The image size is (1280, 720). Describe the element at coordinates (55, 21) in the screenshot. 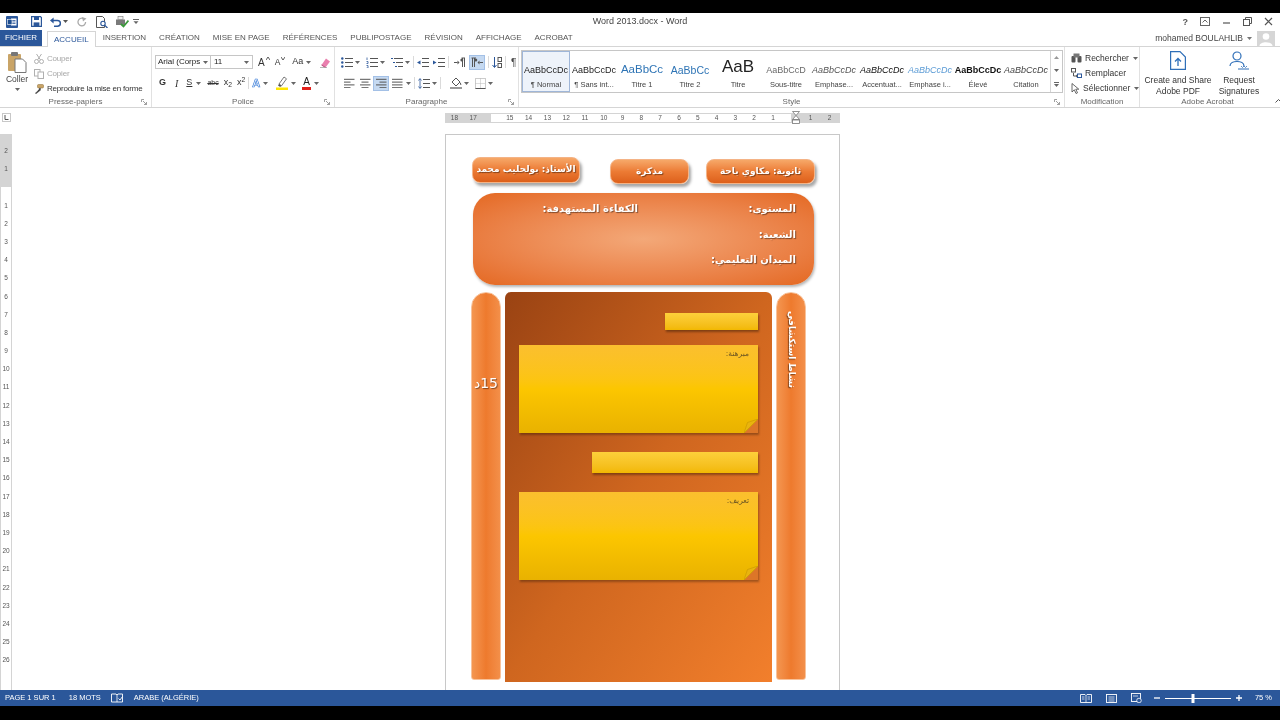

I see `undo-icon` at that location.